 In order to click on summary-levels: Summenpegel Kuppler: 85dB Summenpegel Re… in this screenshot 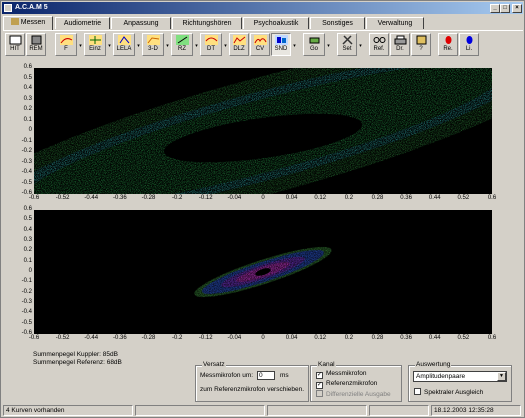, I will do `click(77, 359)`.